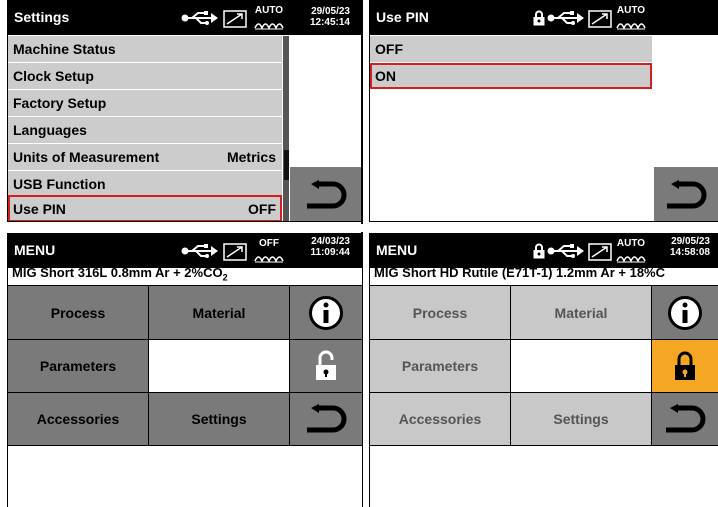 This screenshot has width=718, height=507. I want to click on scrollbar-thumb, so click(286, 165).